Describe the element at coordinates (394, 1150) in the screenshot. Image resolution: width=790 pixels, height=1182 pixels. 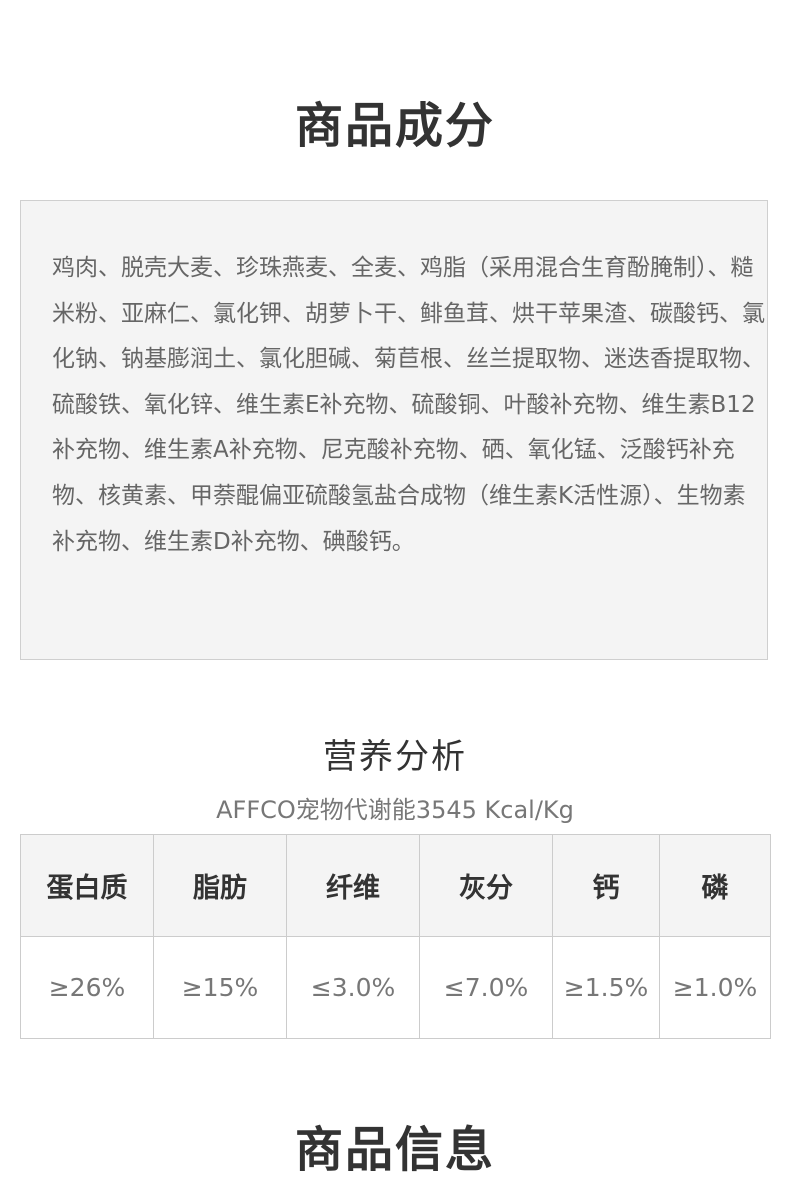
I see `product-info-section-title: 商品信息` at that location.